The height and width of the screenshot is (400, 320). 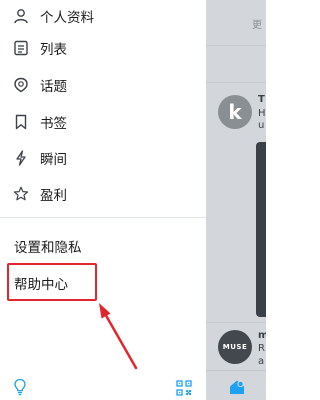 What do you see at coordinates (21, 194) in the screenshot?
I see `star-icon` at bounding box center [21, 194].